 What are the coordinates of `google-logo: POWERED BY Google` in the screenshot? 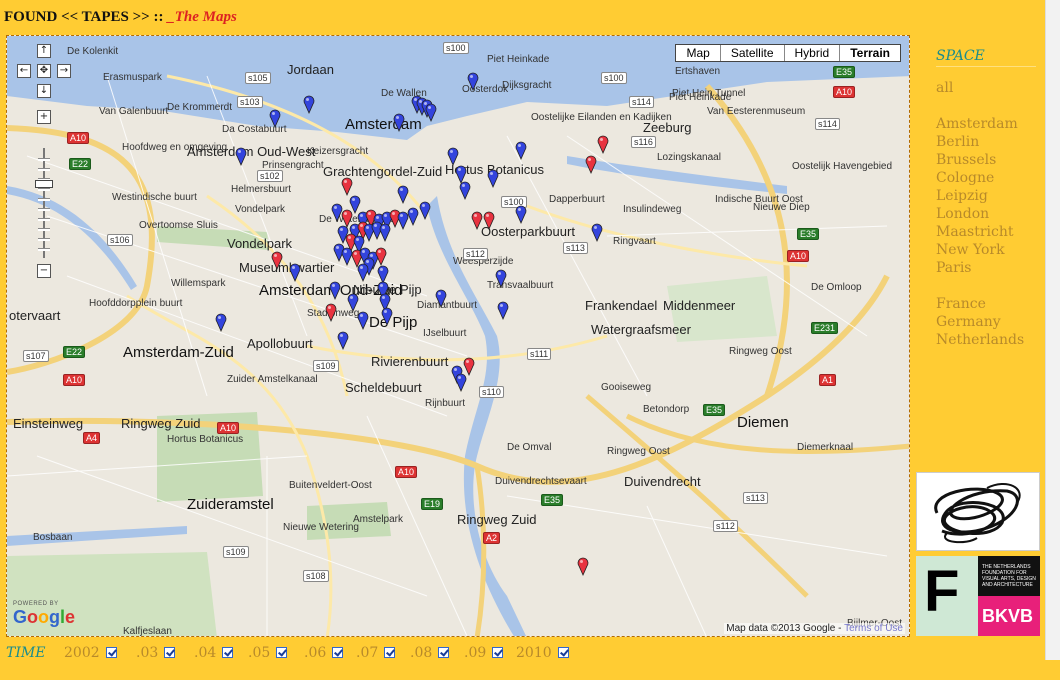 It's located at (44, 614).